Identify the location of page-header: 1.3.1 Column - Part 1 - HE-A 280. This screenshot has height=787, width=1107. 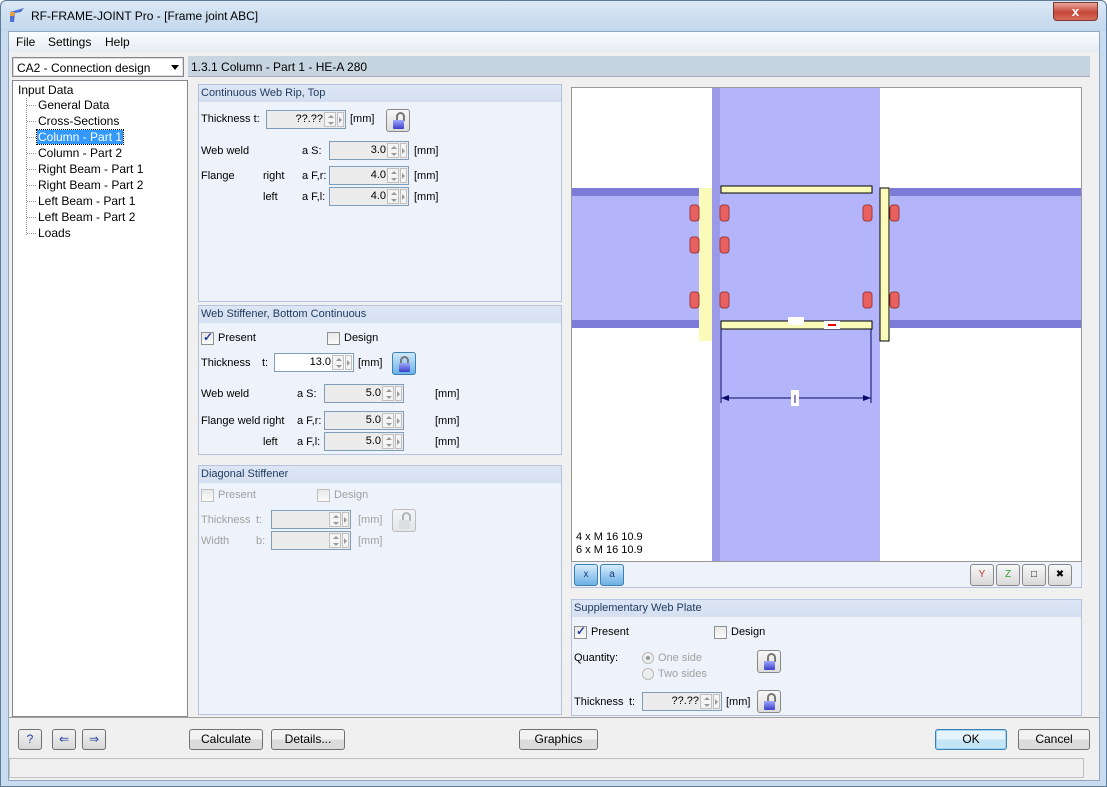
(639, 66).